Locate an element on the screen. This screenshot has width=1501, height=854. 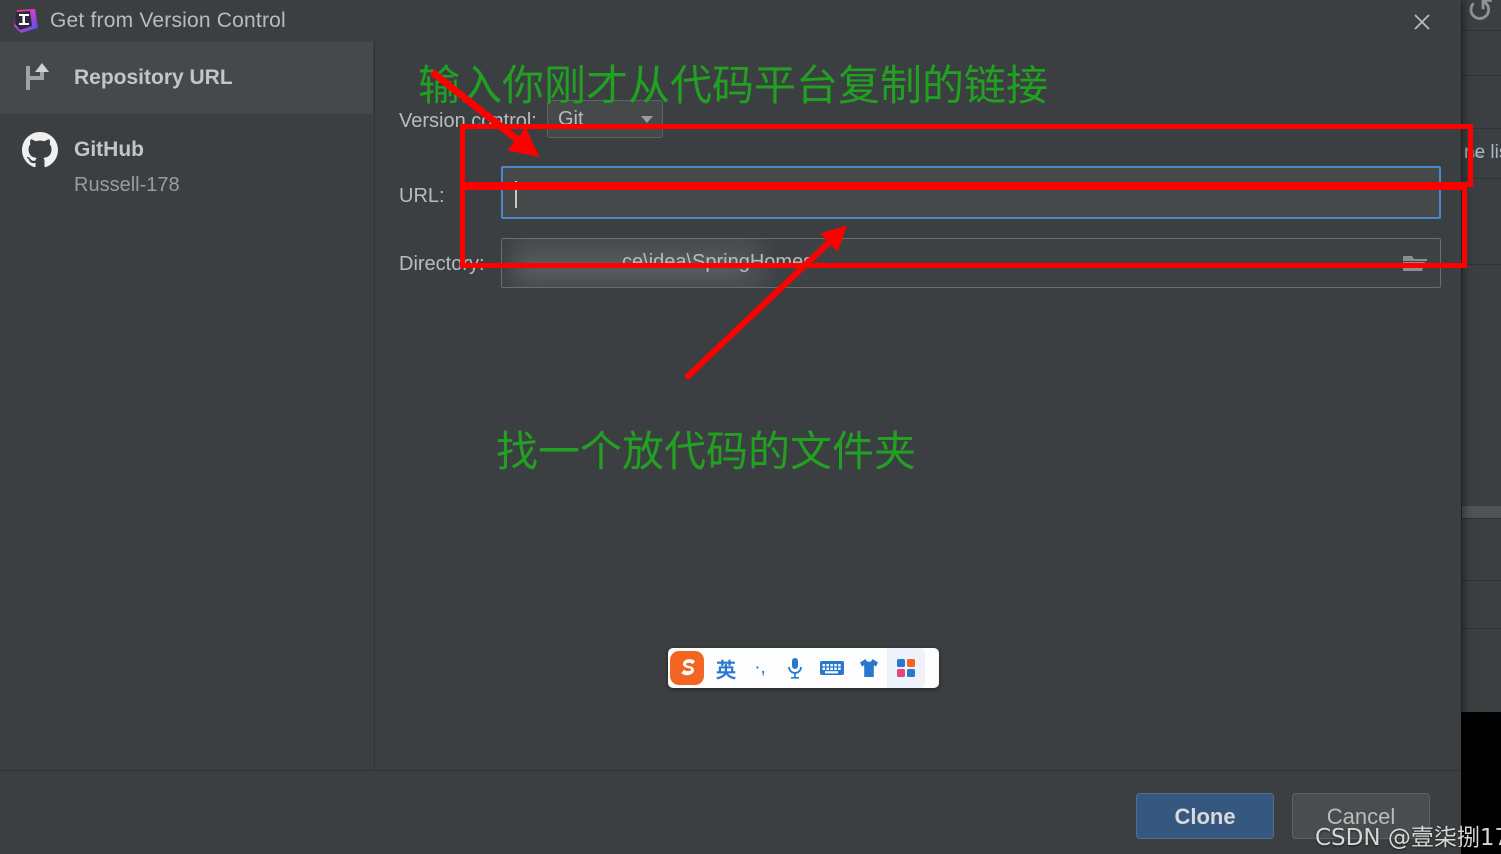
github-icon is located at coordinates (40, 150).